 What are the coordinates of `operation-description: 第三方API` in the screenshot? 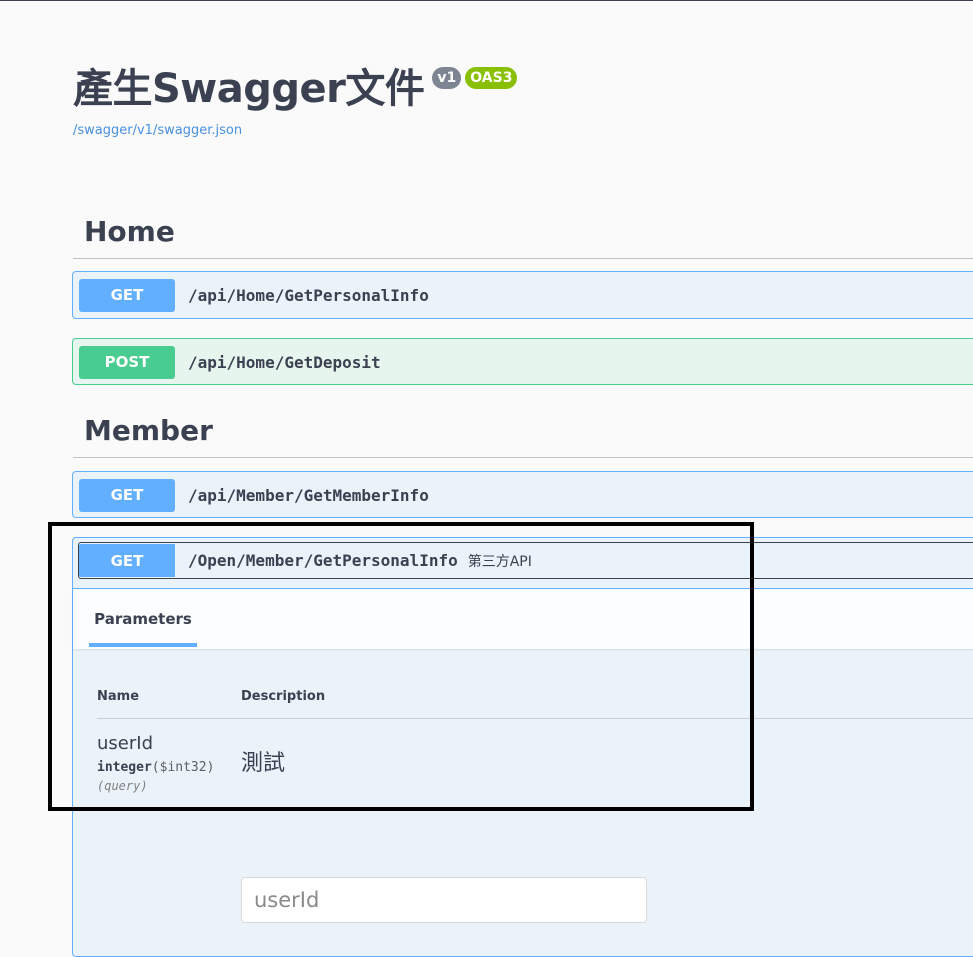 It's located at (499, 561).